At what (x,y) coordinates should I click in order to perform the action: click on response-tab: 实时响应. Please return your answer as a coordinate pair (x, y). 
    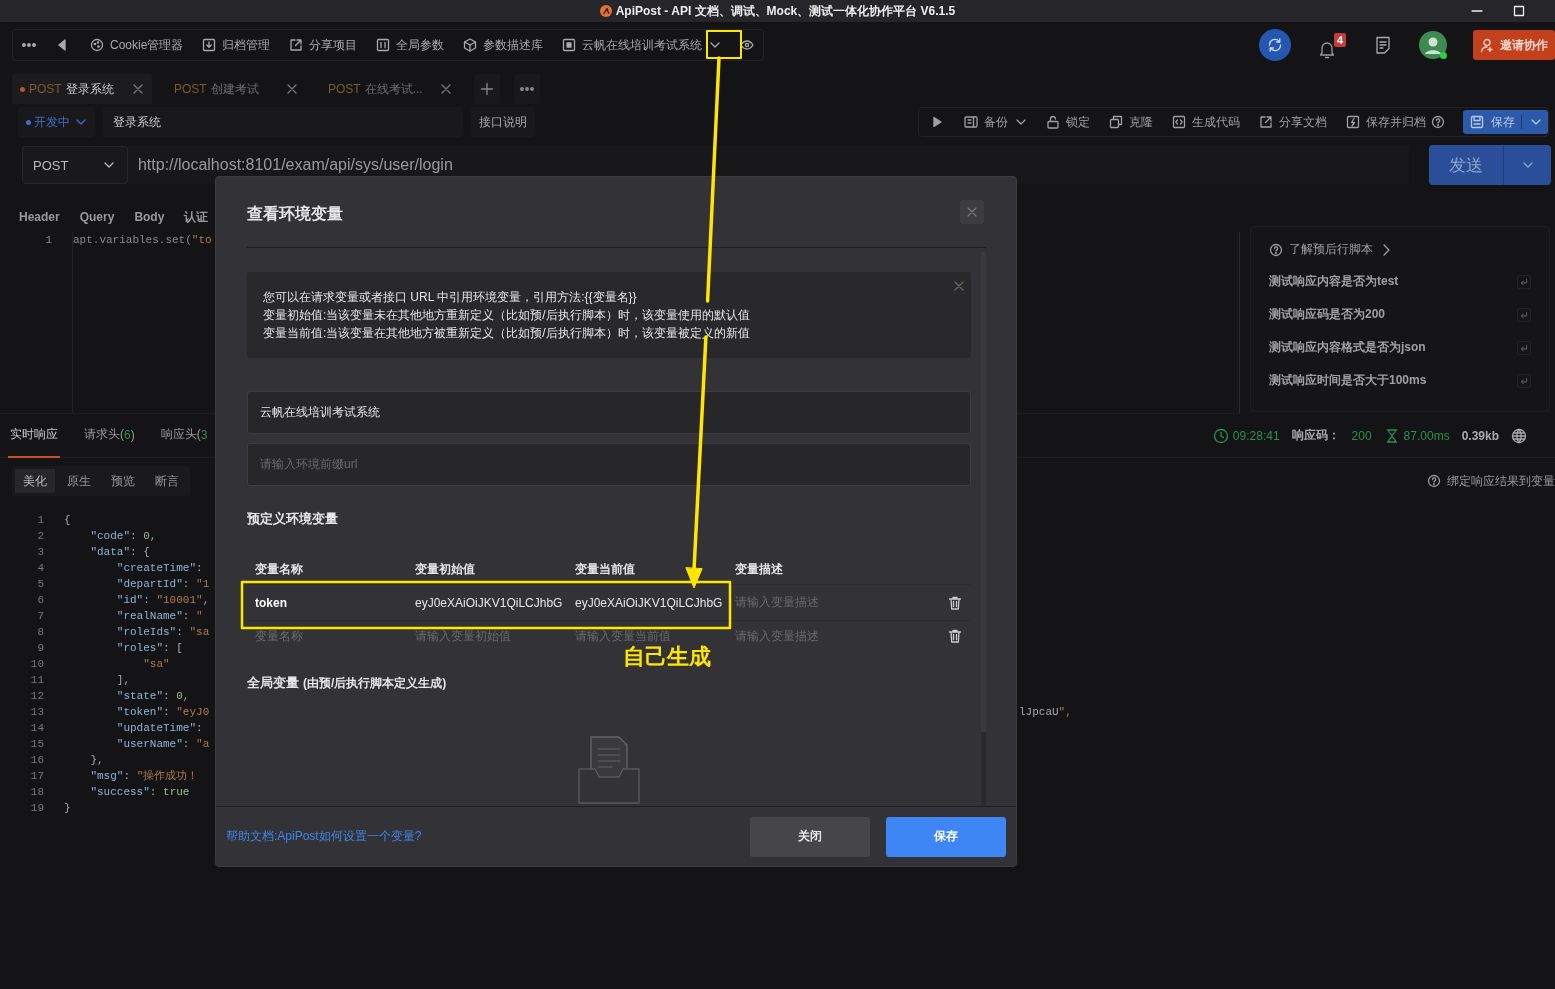
    Looking at the image, I should click on (34, 435).